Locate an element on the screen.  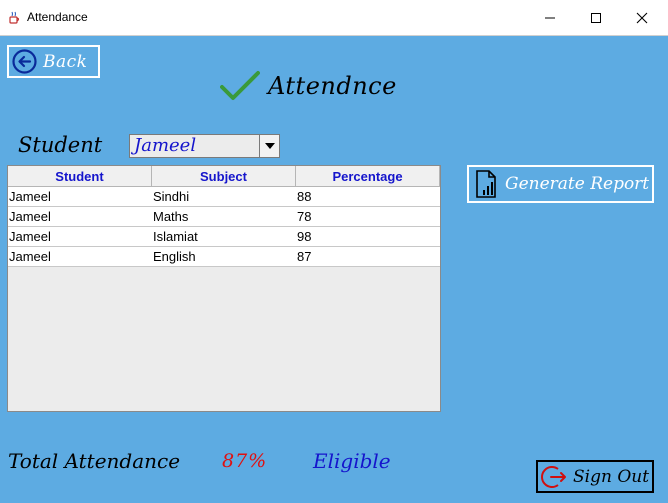
back-button-label: Back is located at coordinates (65, 61).